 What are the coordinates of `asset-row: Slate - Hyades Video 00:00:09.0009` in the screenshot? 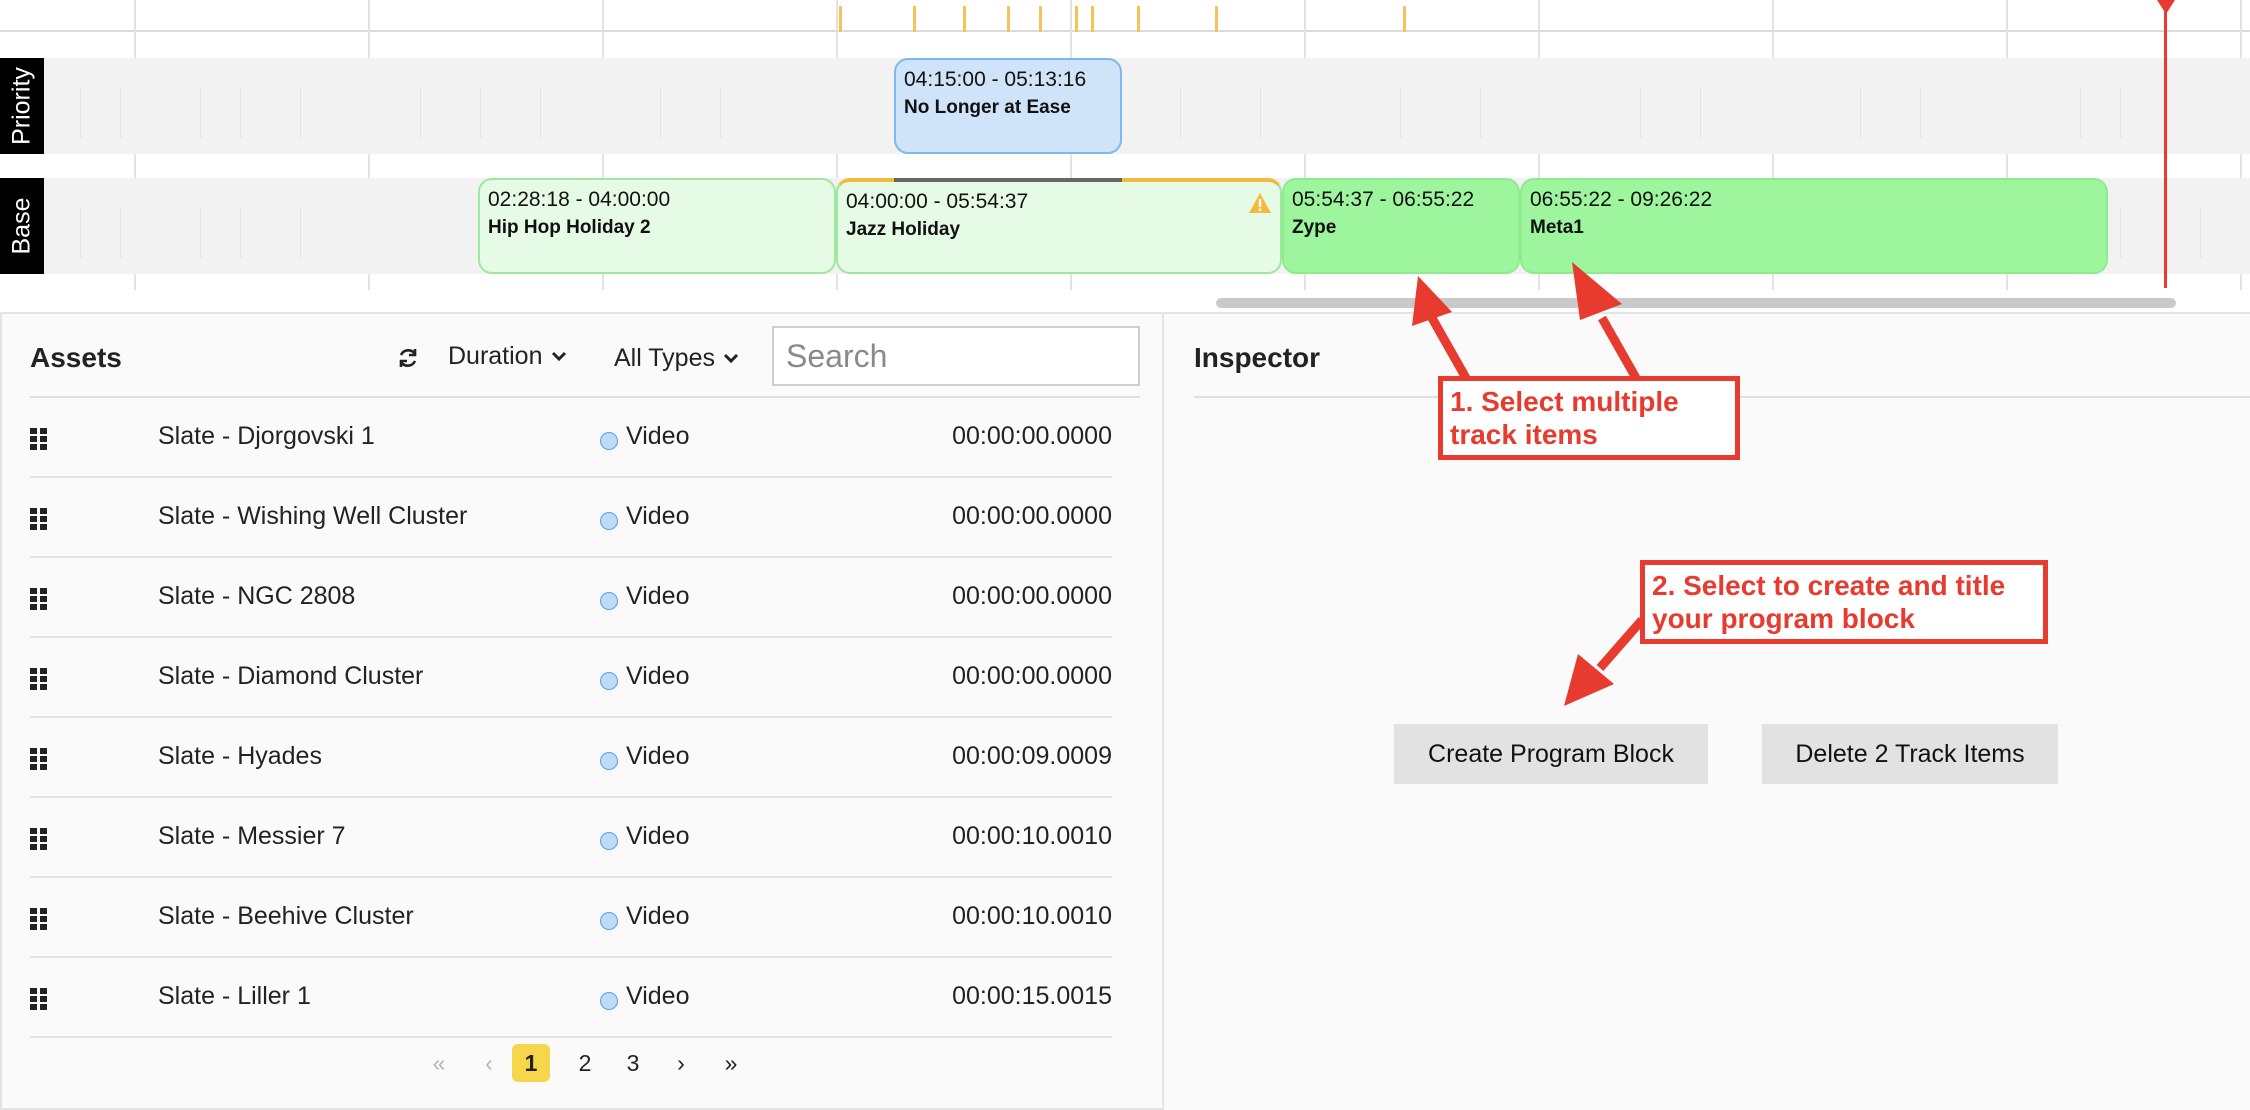 It's located at (571, 758).